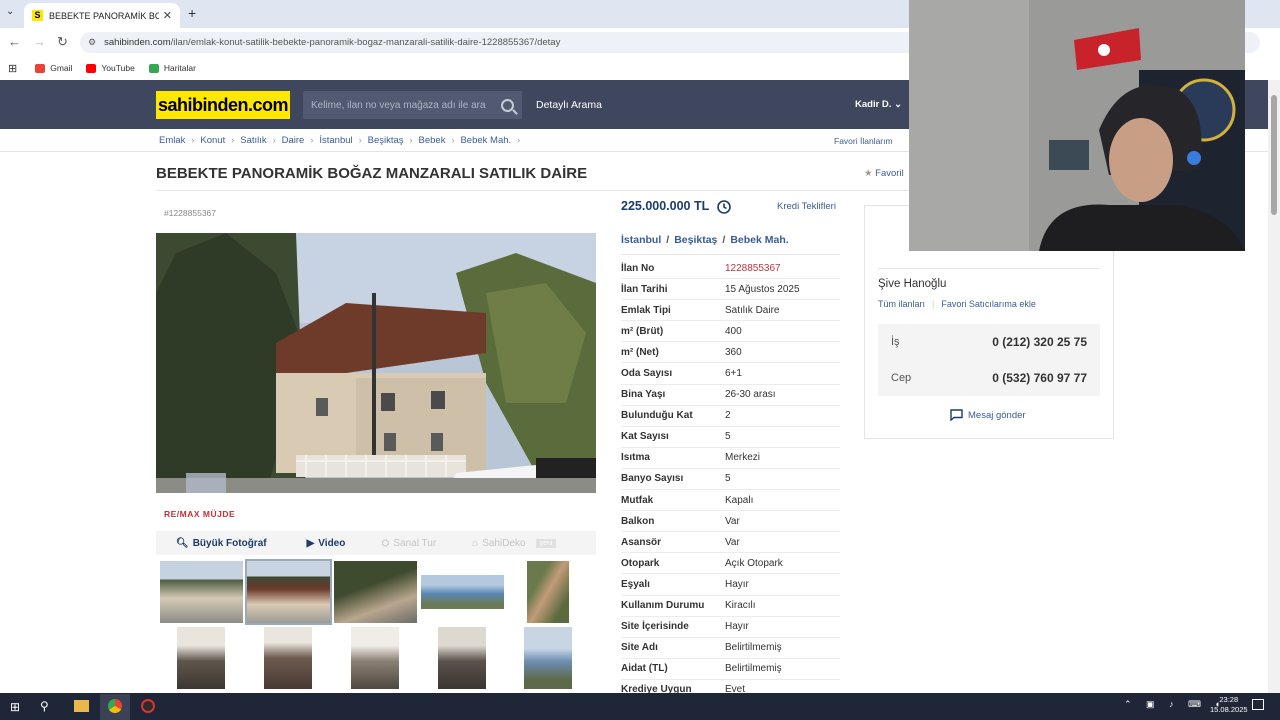  I want to click on listing-price: 225.000.000 TL, so click(665, 206).